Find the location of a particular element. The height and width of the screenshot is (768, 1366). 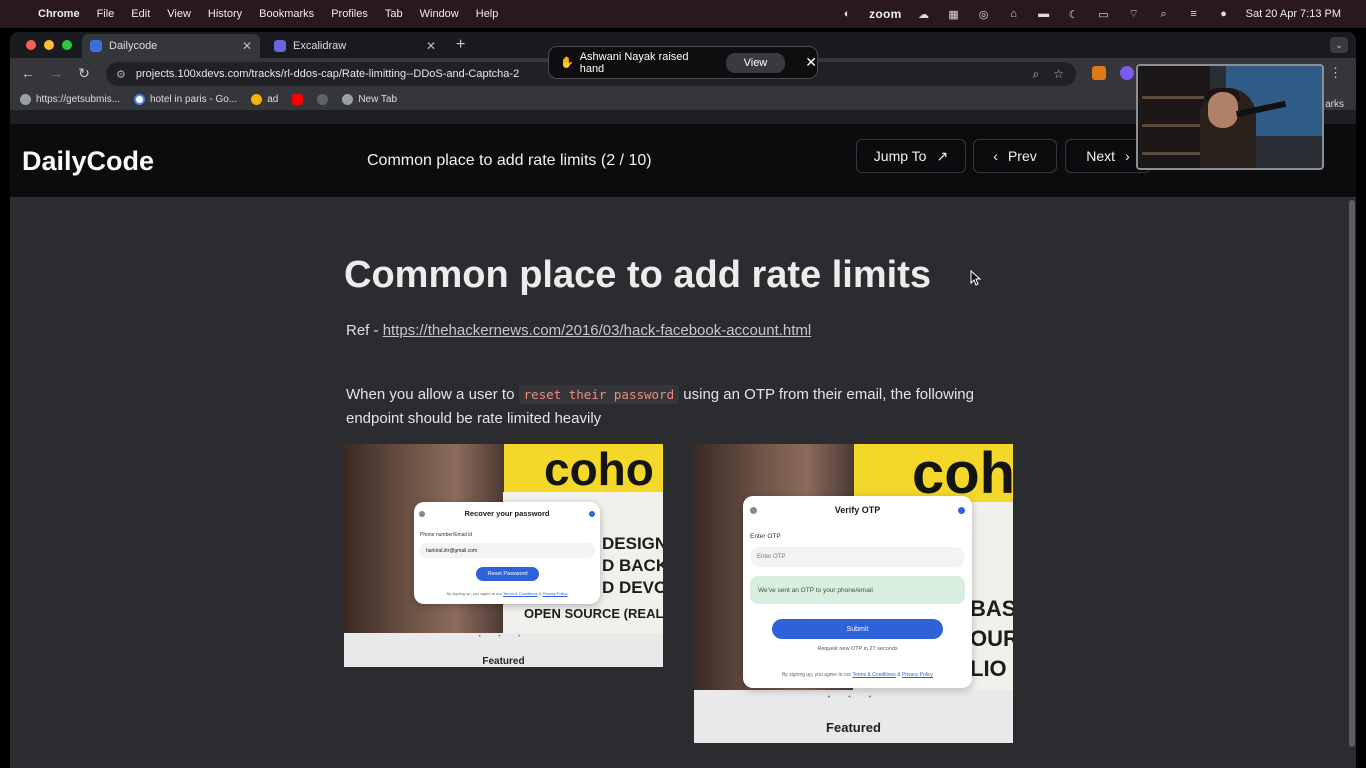

settings-icon is located at coordinates (323, 99).